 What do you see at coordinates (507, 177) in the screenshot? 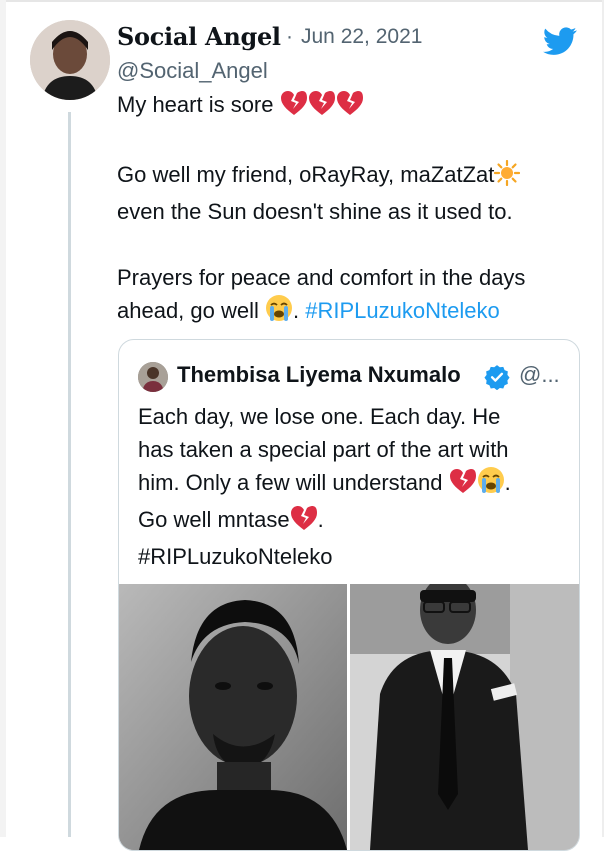
I see `sun-emoji` at bounding box center [507, 177].